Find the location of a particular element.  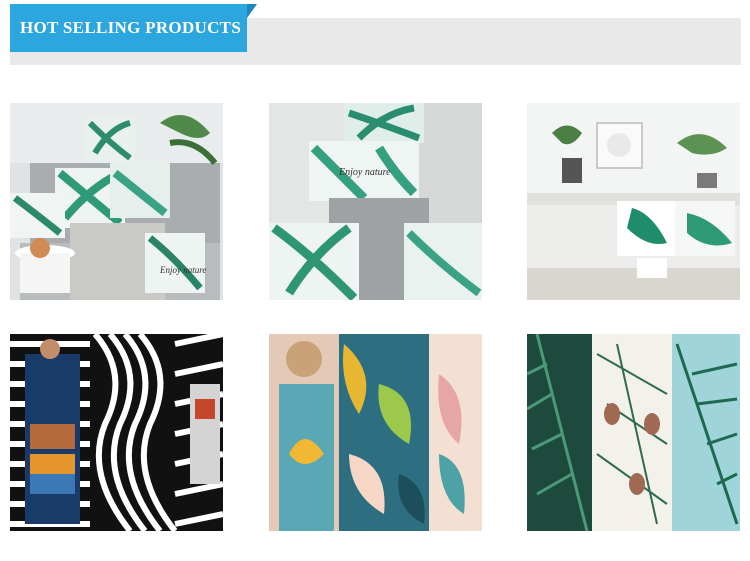

product-image-living-room is located at coordinates (633, 201).